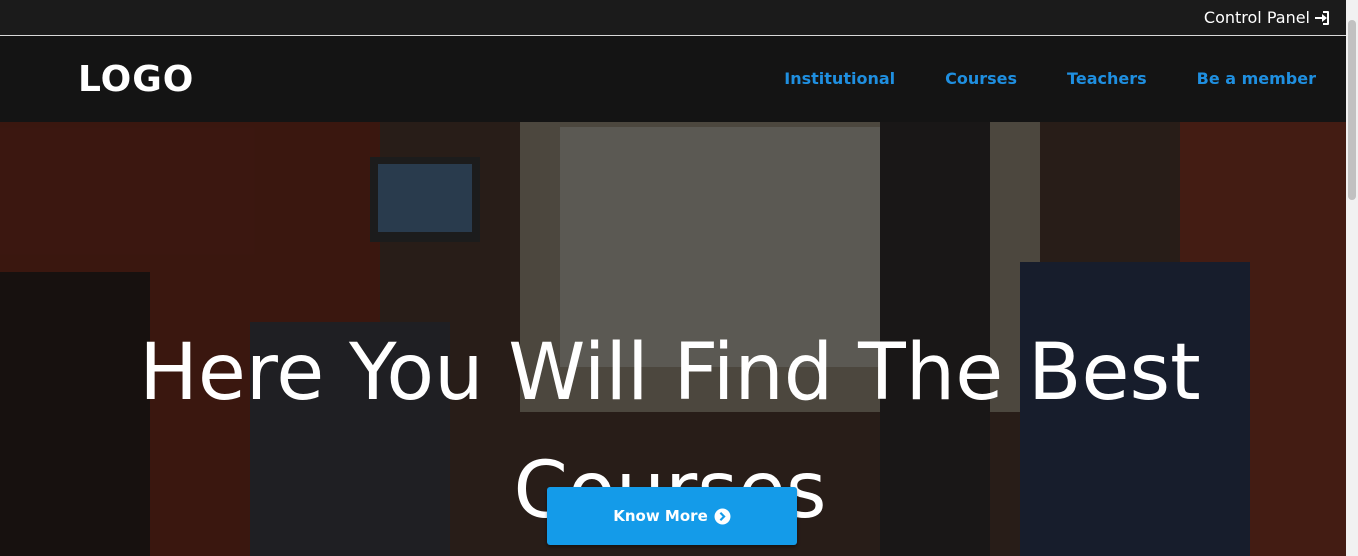 This screenshot has height=556, width=1358. Describe the element at coordinates (722, 516) in the screenshot. I see `chevron-circle-right-icon` at that location.